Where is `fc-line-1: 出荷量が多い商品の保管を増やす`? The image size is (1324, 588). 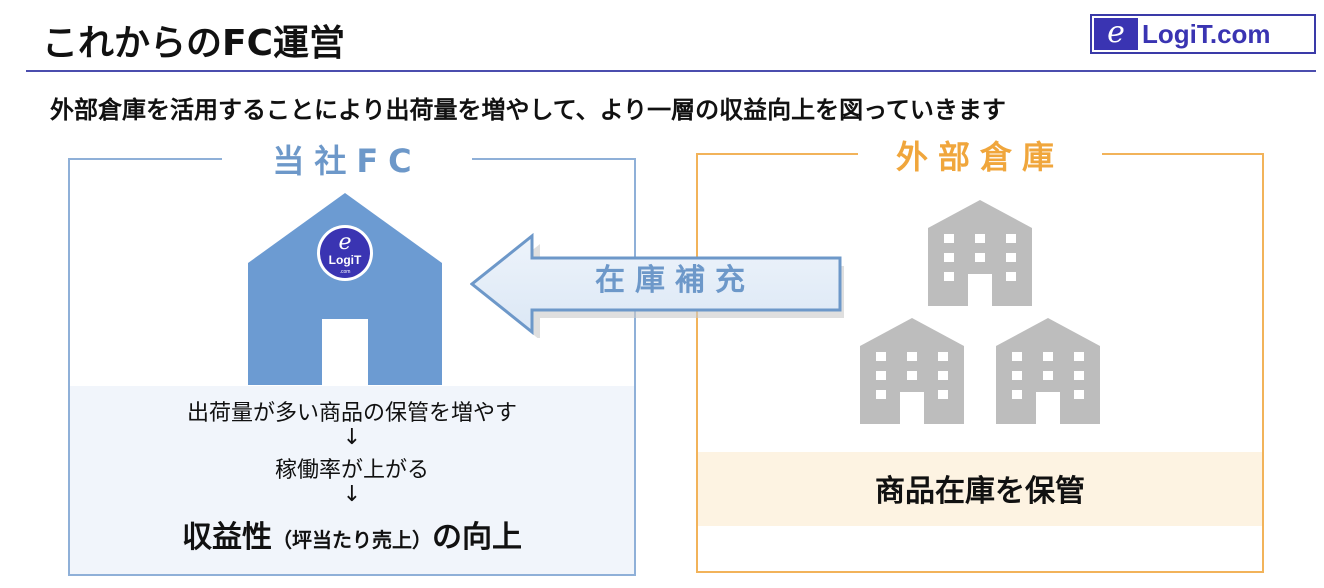 fc-line-1: 出荷量が多い商品の保管を増やす is located at coordinates (351, 413).